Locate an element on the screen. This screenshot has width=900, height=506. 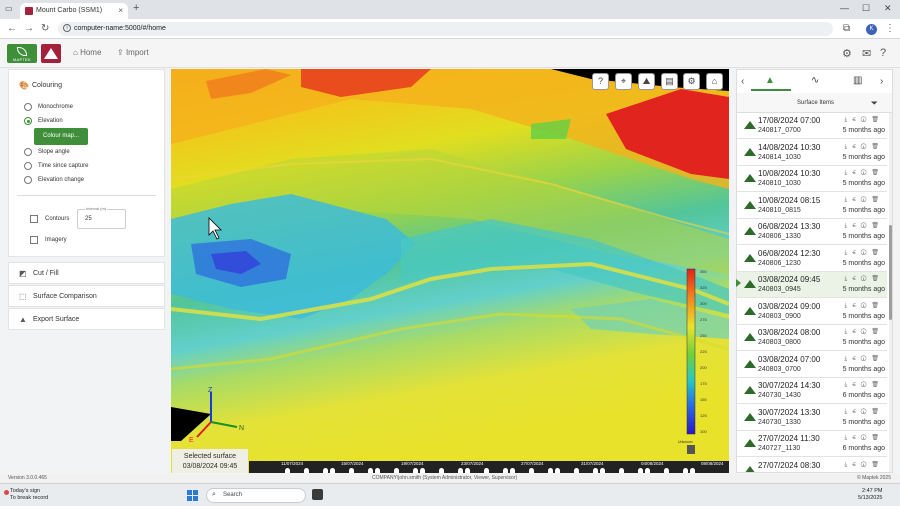
radio-elevation-change is located at coordinates (28, 180).